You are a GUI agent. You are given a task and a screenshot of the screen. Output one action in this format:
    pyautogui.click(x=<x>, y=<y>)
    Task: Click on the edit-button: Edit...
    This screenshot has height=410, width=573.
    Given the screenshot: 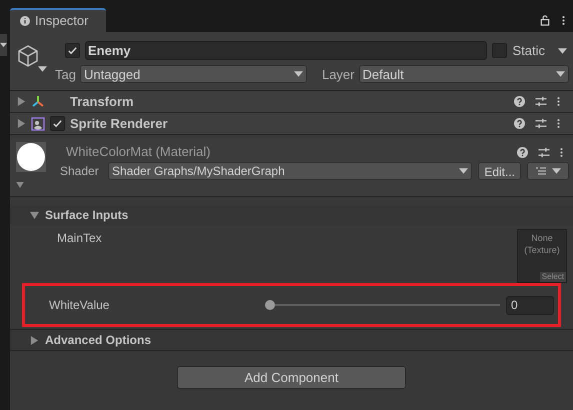 What is the action you would take?
    pyautogui.click(x=499, y=171)
    